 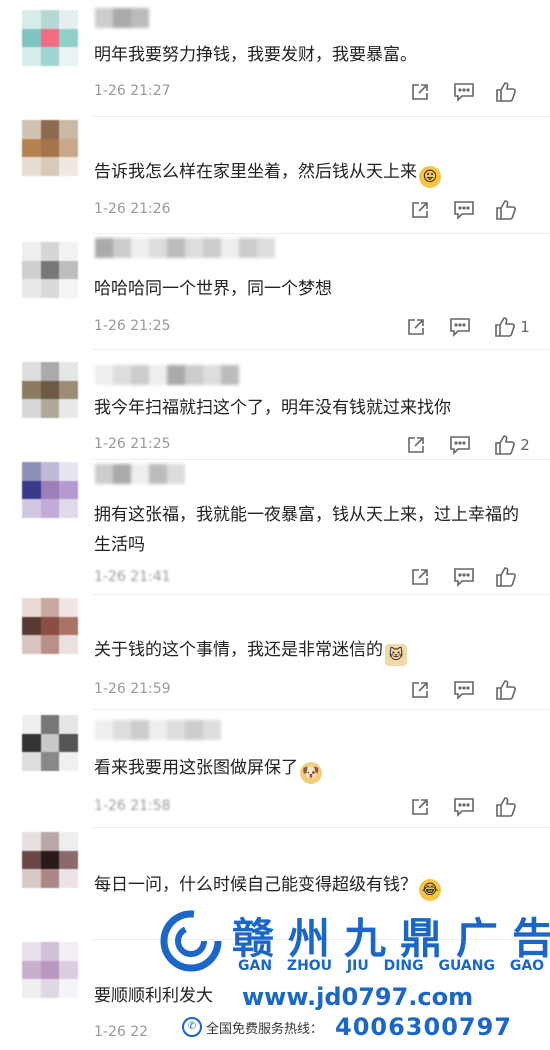 I want to click on comment-actions: 1, so click(x=468, y=327).